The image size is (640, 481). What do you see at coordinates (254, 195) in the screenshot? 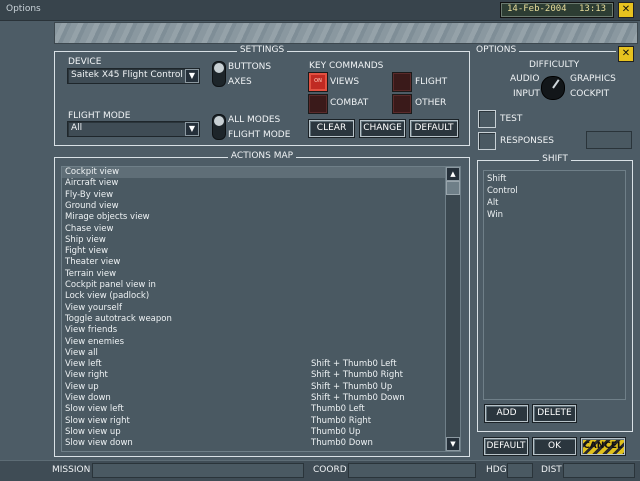
I see `action-row: Fly-By view` at bounding box center [254, 195].